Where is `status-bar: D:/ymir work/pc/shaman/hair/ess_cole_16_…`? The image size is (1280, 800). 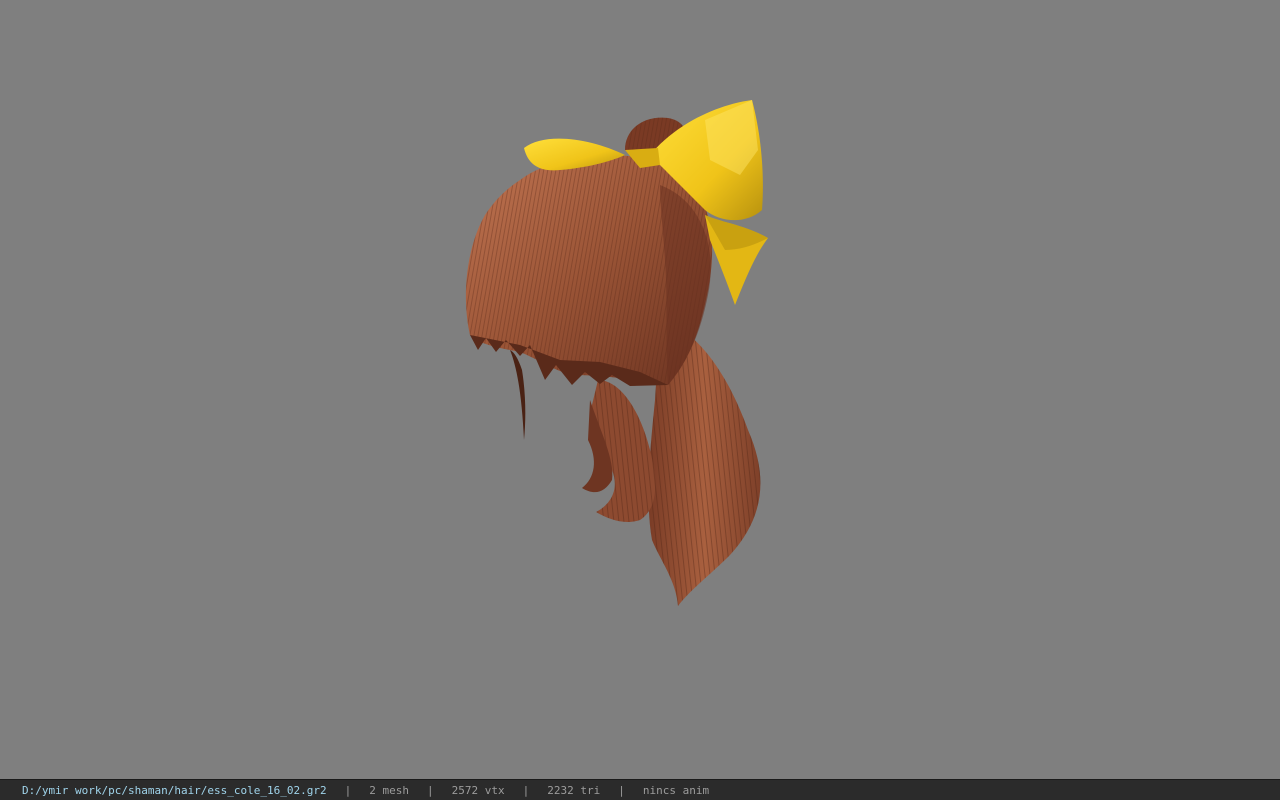 status-bar: D:/ymir work/pc/shaman/hair/ess_cole_16_… is located at coordinates (640, 789).